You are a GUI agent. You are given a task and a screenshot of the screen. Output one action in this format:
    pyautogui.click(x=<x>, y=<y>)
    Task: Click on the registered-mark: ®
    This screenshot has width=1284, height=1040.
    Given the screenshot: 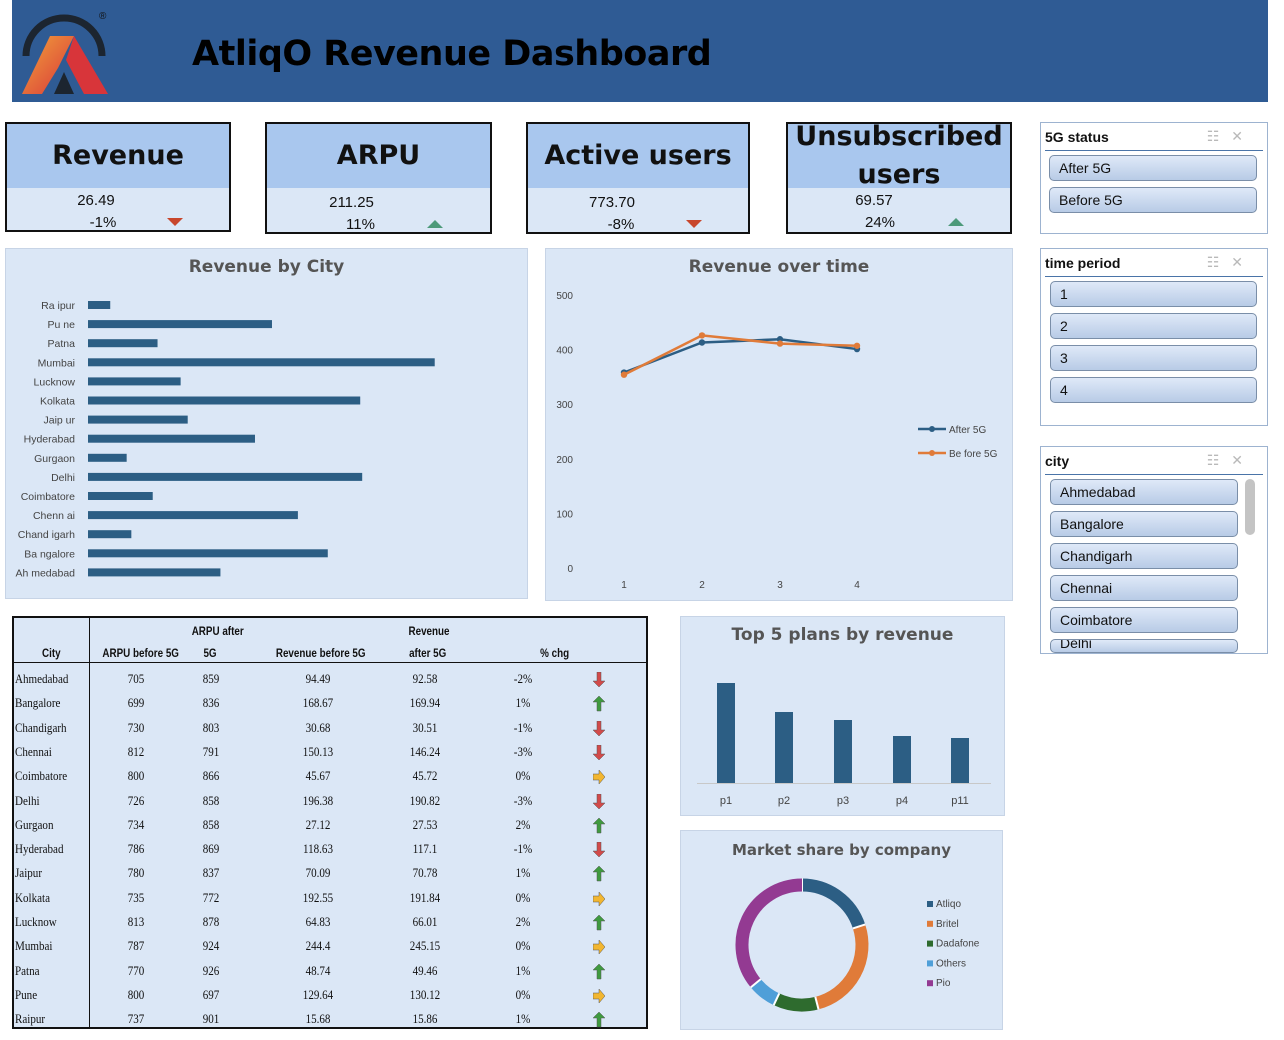 What is the action you would take?
    pyautogui.click(x=103, y=16)
    